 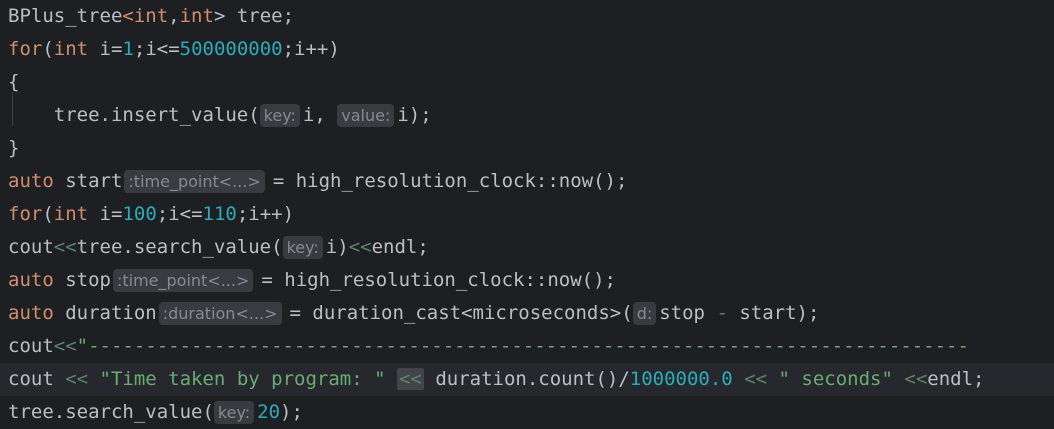 What do you see at coordinates (242, 379) in the screenshot?
I see `string-token: "Time taken by program: "` at bounding box center [242, 379].